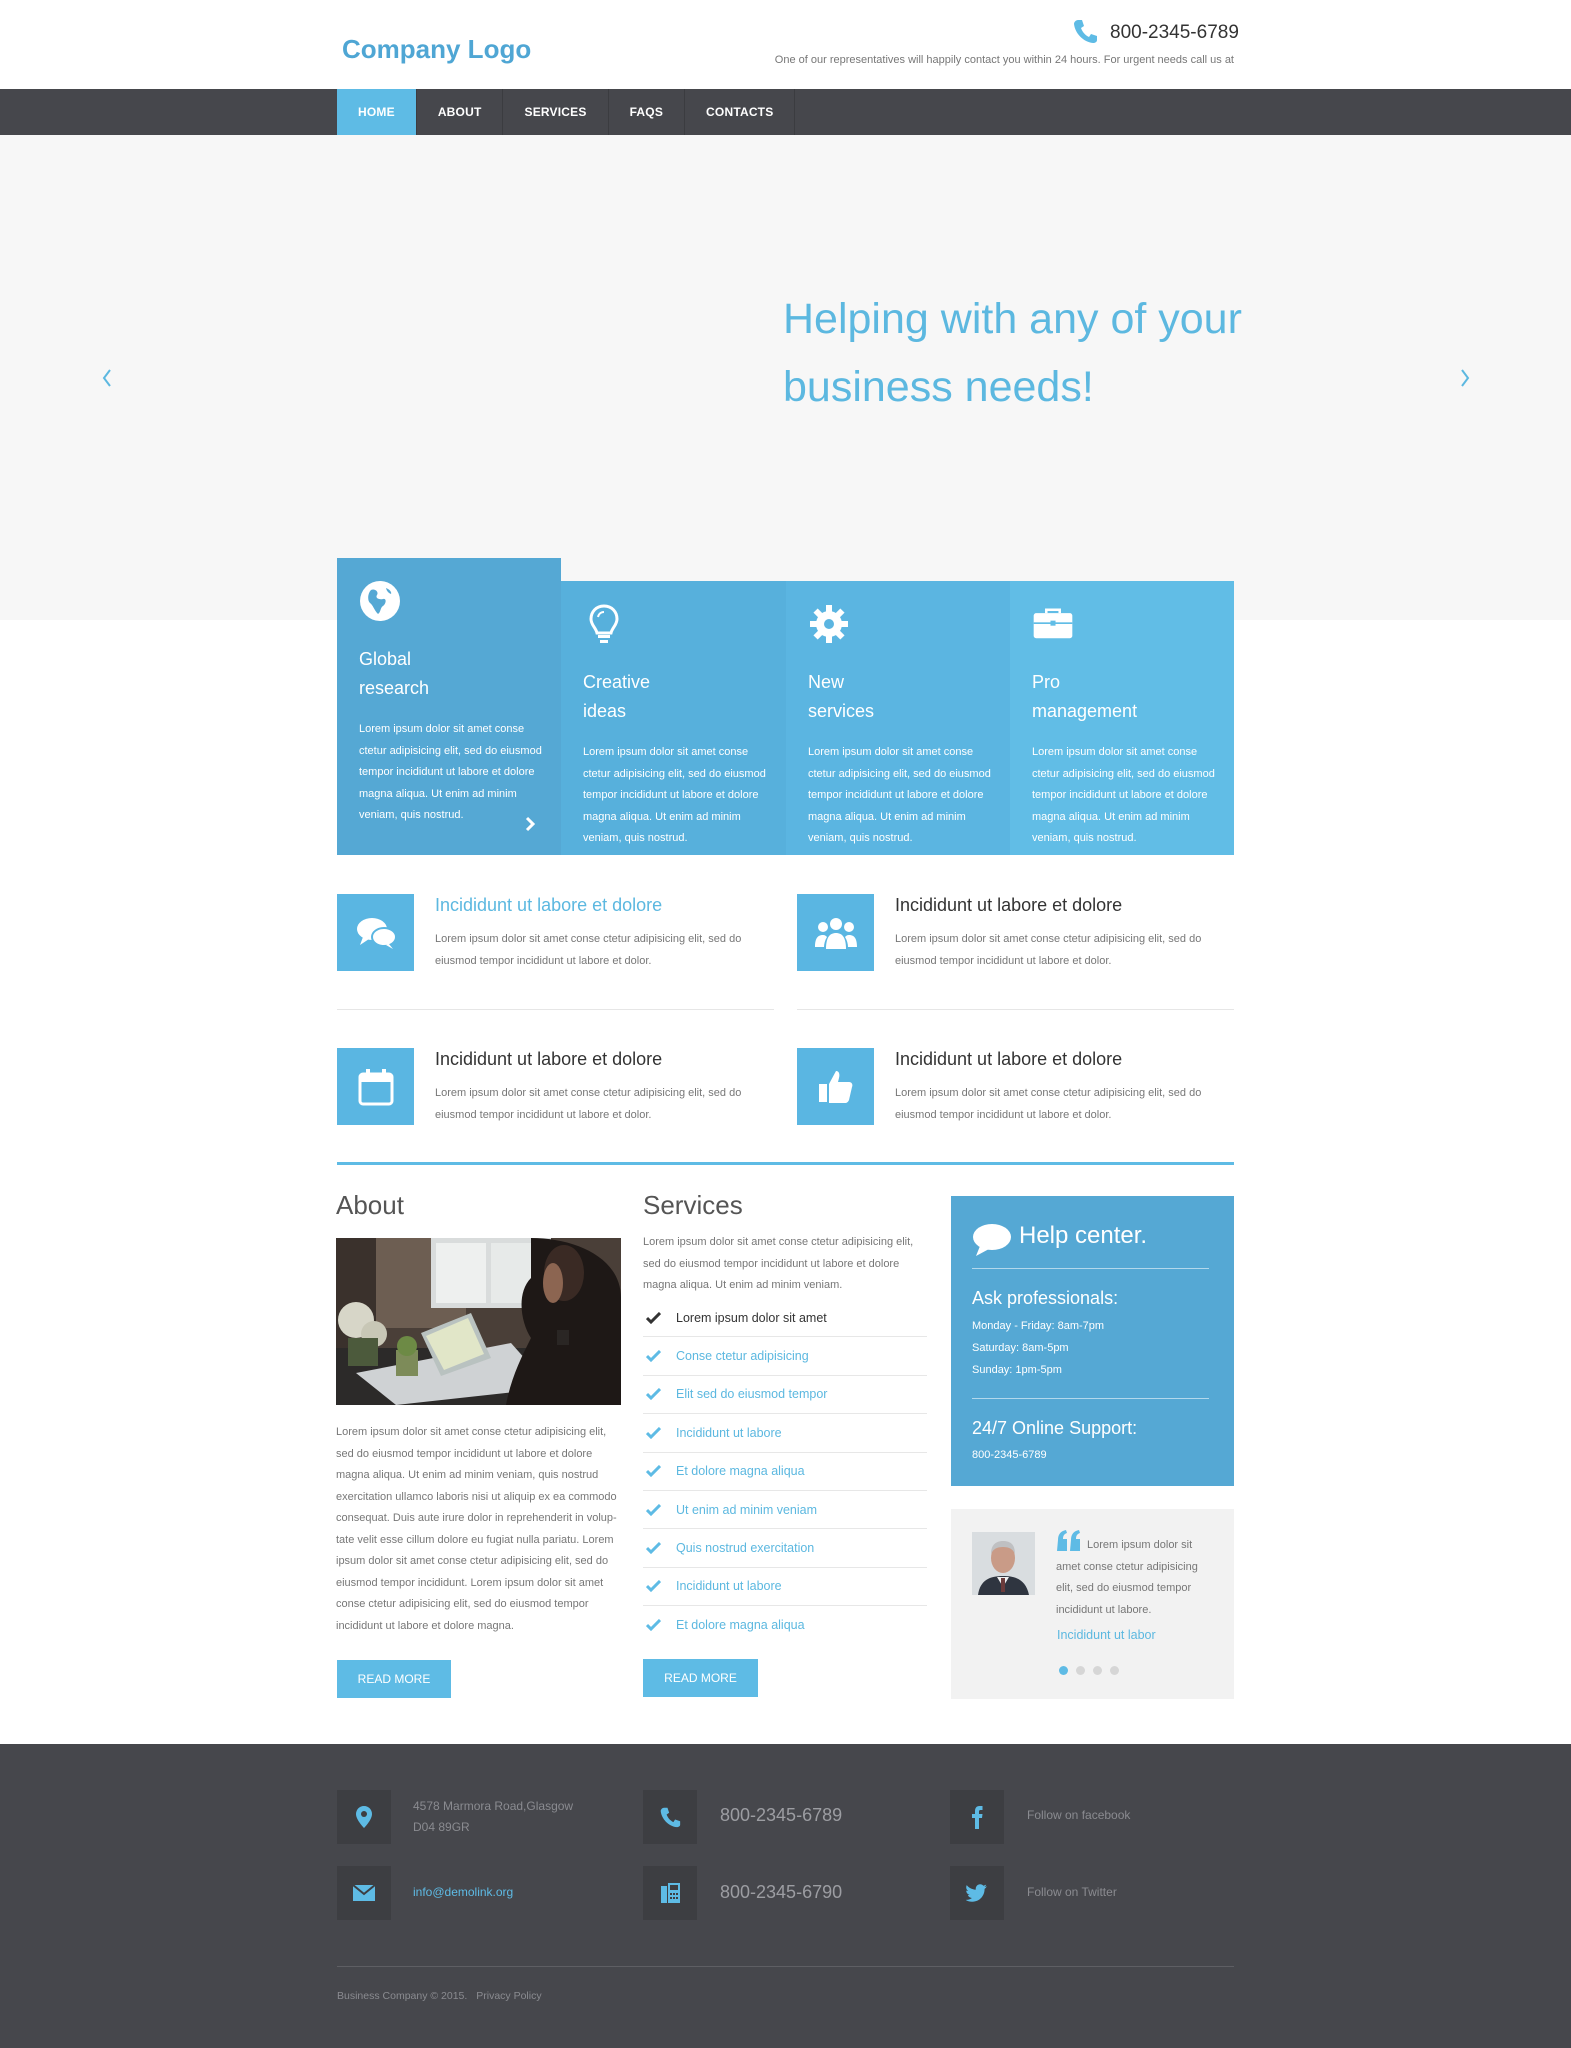  What do you see at coordinates (556, 112) in the screenshot?
I see `nav-services: SERVICES` at bounding box center [556, 112].